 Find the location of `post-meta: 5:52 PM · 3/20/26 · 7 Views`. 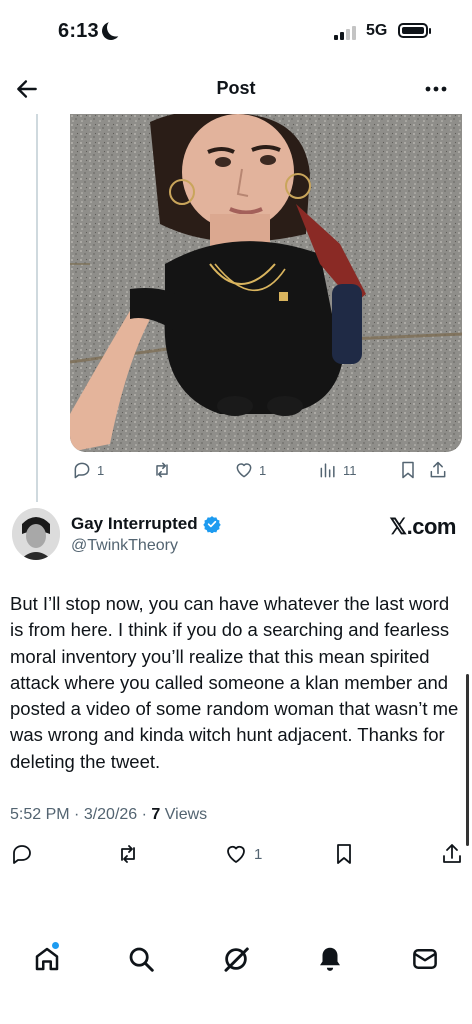

post-meta: 5:52 PM · 3/20/26 · 7 Views is located at coordinates (109, 814).